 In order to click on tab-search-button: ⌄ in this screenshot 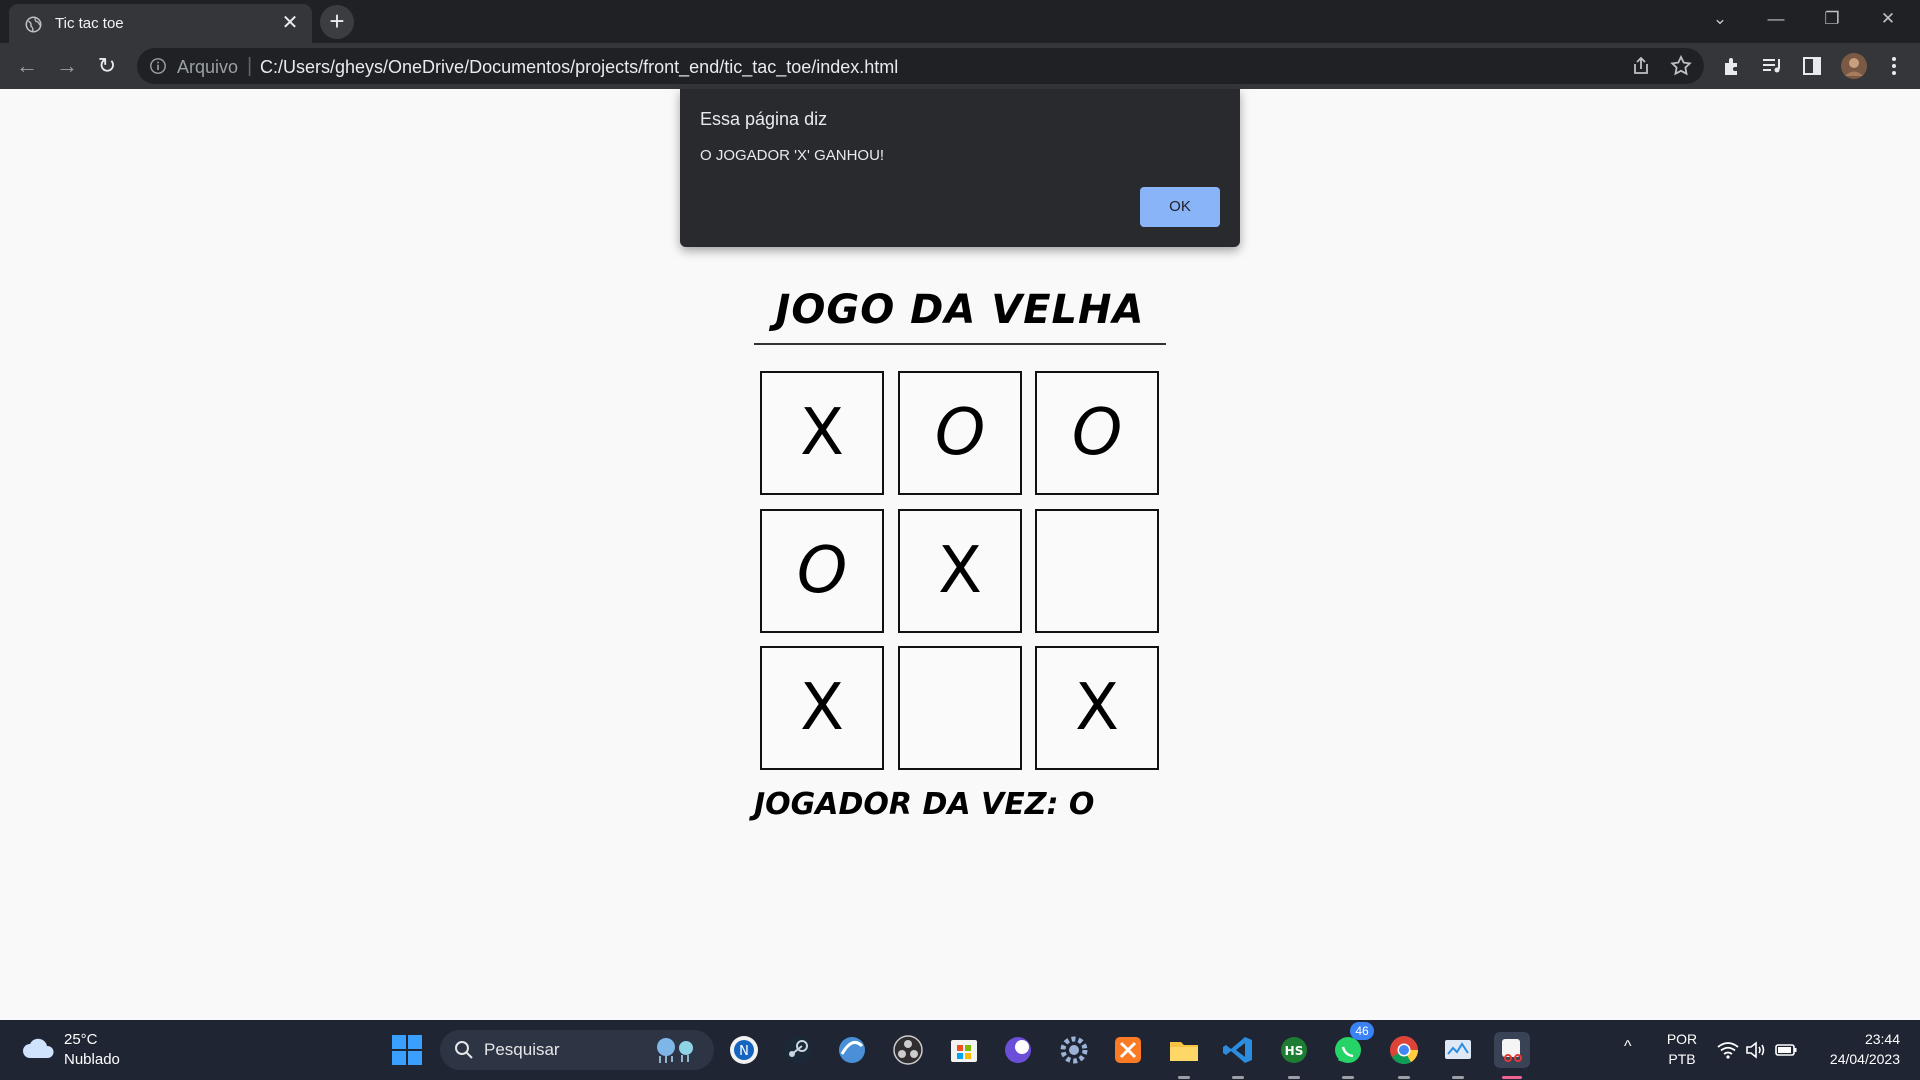, I will do `click(1720, 20)`.